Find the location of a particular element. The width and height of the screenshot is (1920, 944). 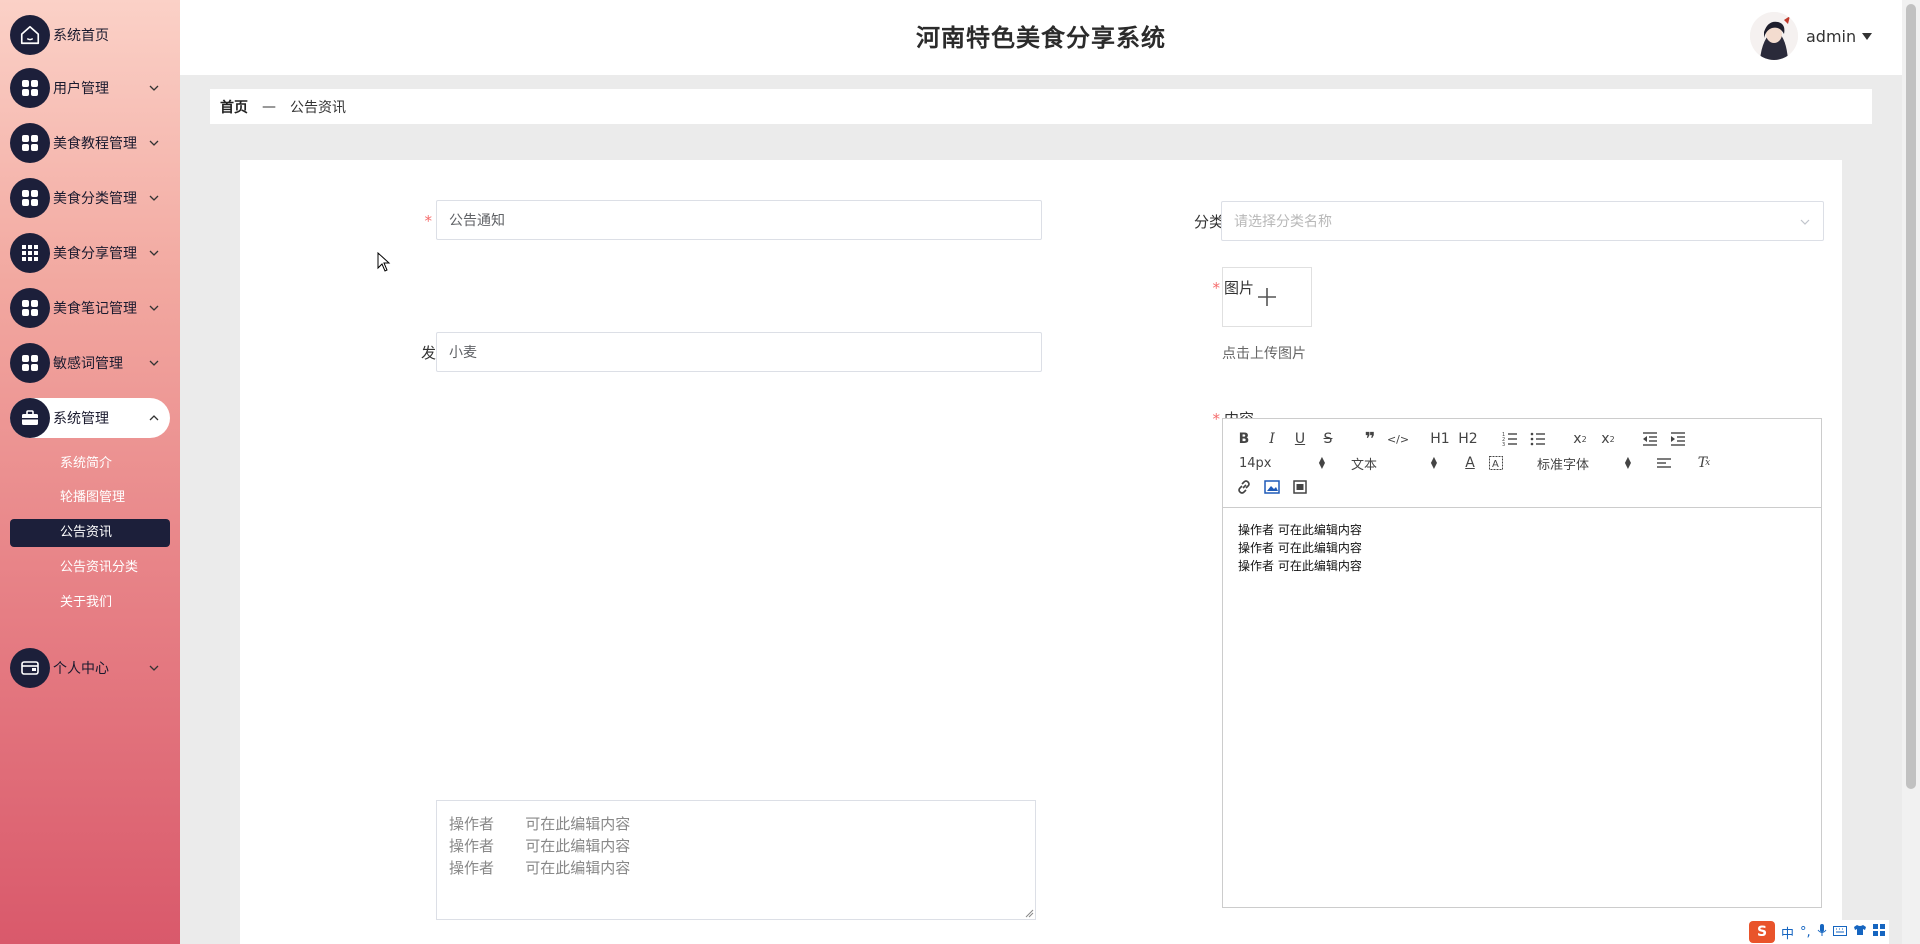

menu-food-notes: 美食笔记管理 is located at coordinates (90, 308).